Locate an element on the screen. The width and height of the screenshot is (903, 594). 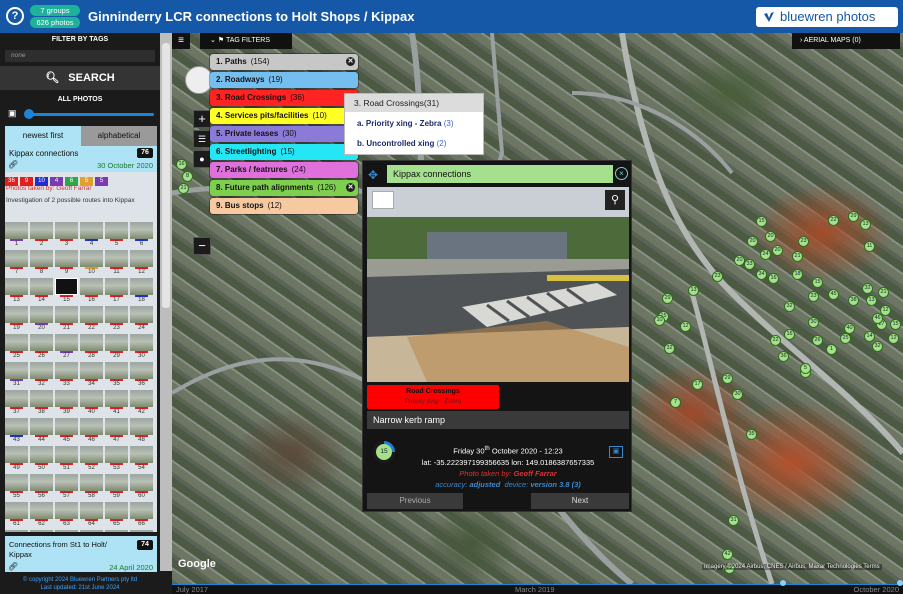
photo-thumbnail: 47 is located at coordinates (116, 431).